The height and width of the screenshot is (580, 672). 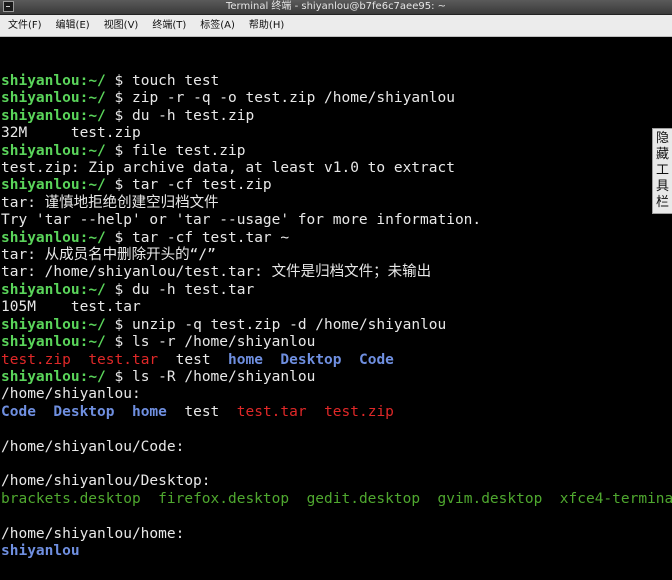 What do you see at coordinates (193, 289) in the screenshot?
I see `command-text: du -h test.tar` at bounding box center [193, 289].